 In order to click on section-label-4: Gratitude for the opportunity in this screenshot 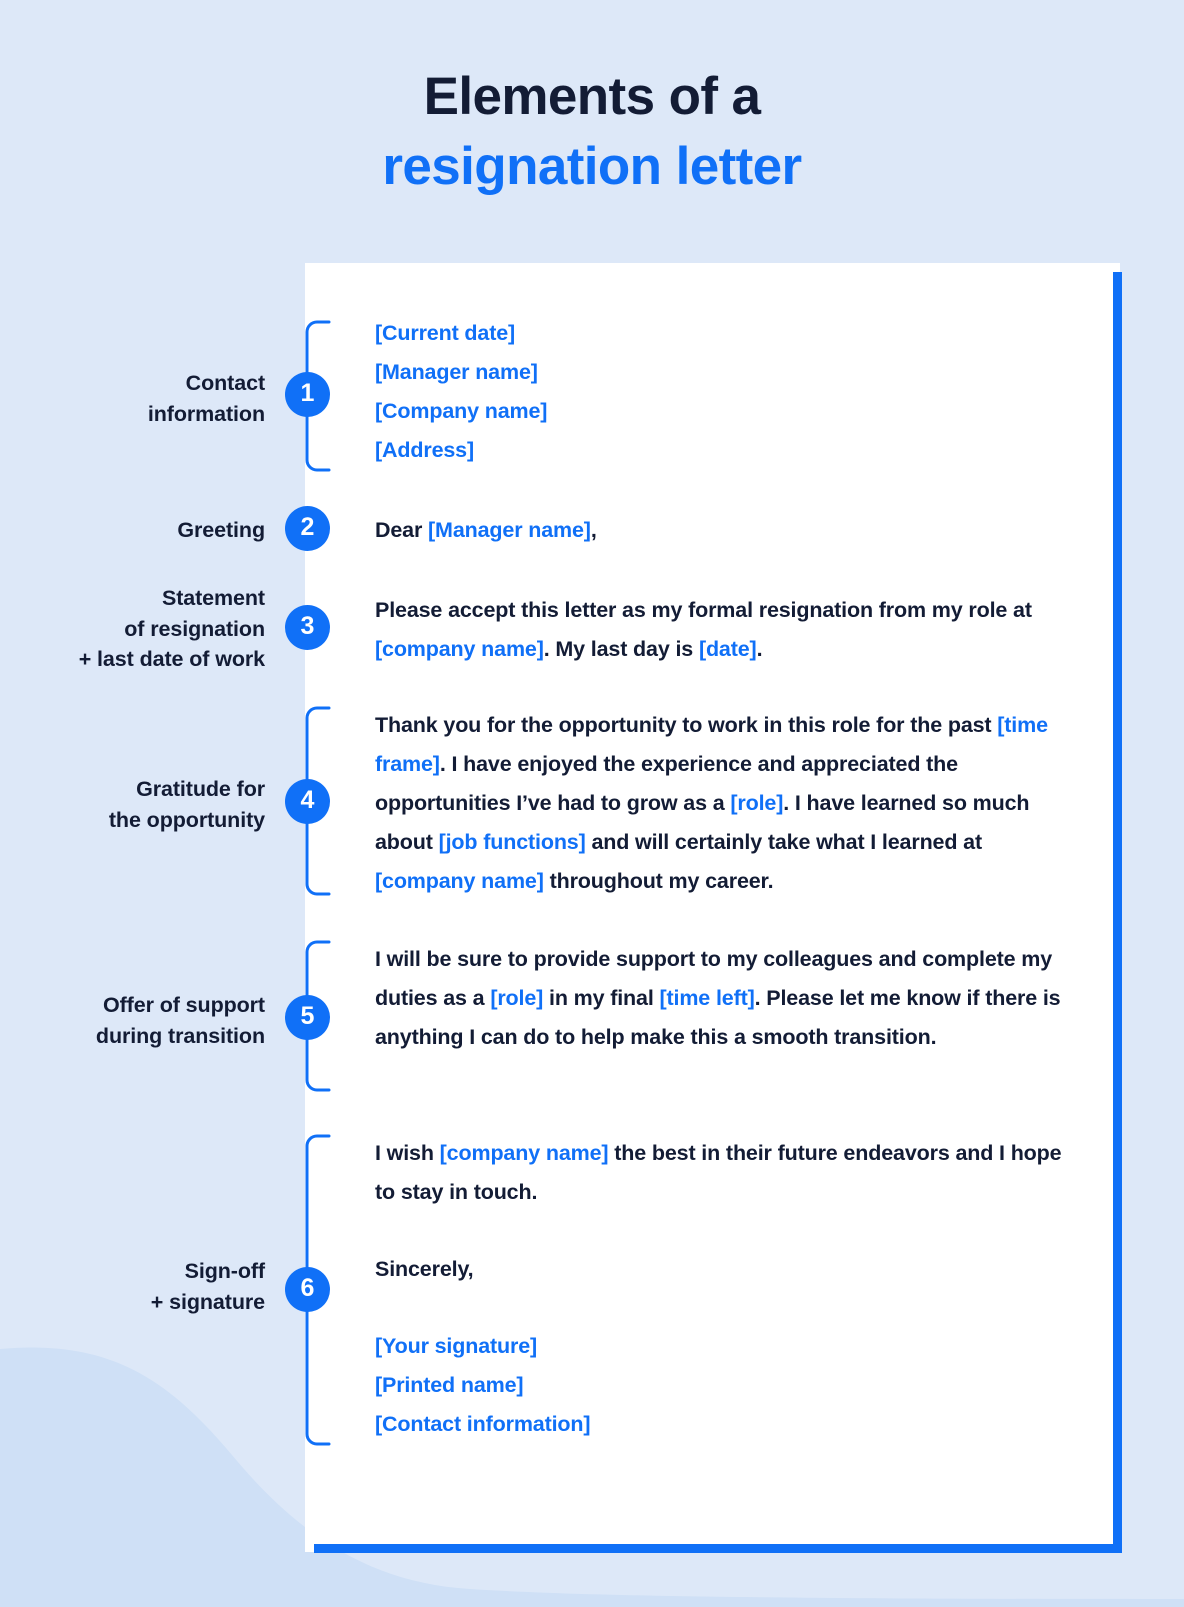, I will do `click(142, 804)`.